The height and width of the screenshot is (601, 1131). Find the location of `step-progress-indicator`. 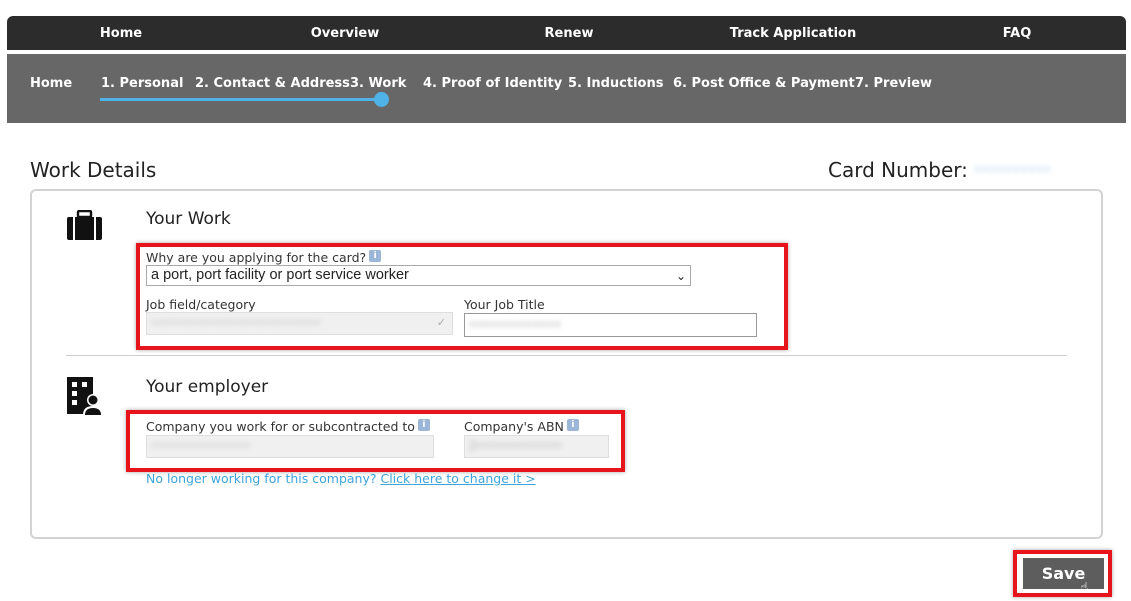

step-progress-indicator is located at coordinates (381, 99).